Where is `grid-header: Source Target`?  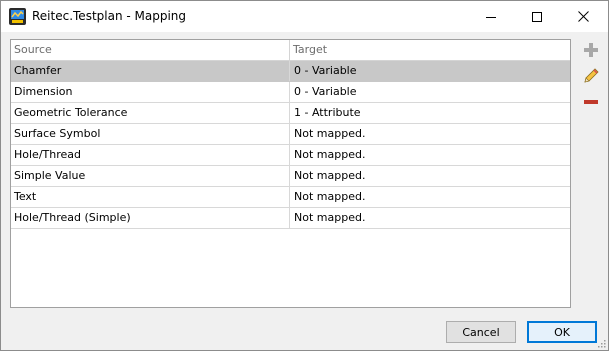
grid-header: Source Target is located at coordinates (290, 50).